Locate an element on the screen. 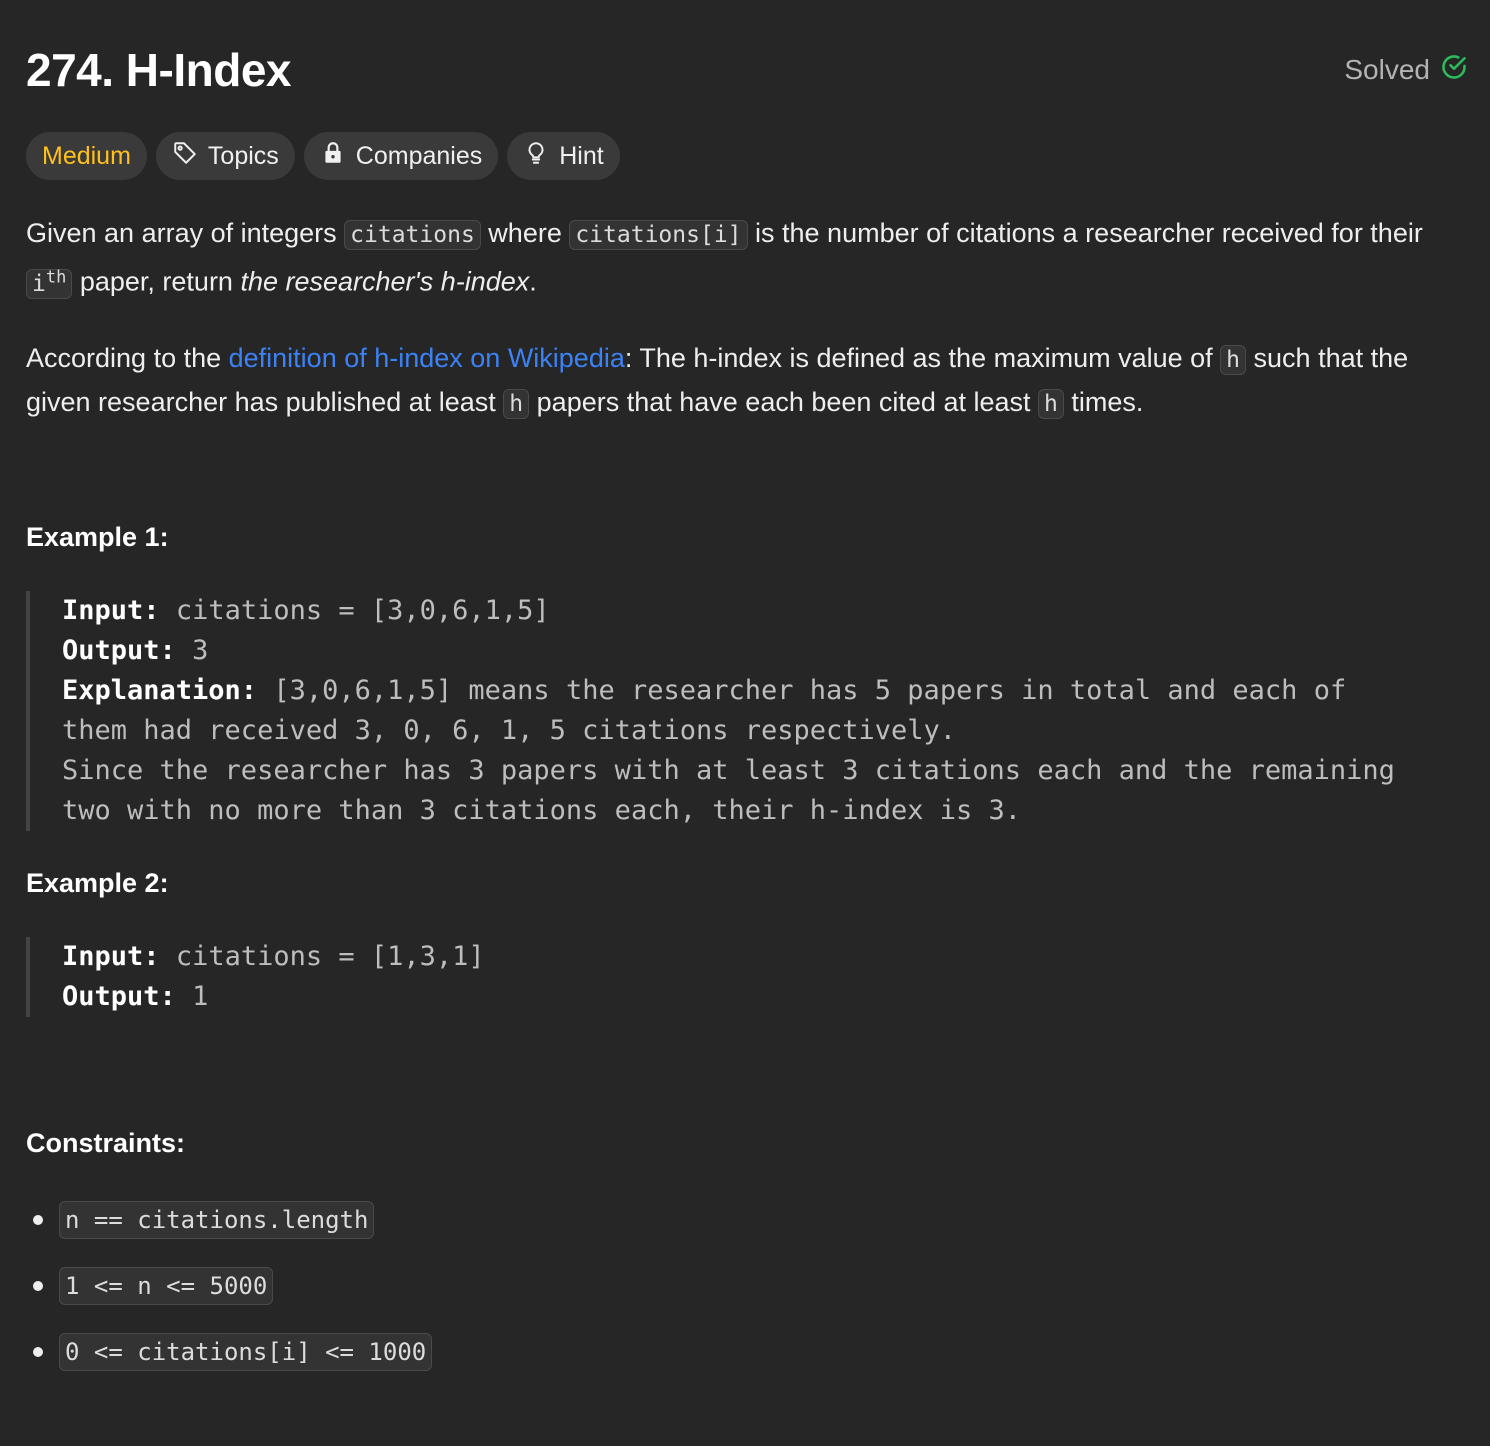 This screenshot has height=1446, width=1490. check-circle-icon is located at coordinates (1454, 70).